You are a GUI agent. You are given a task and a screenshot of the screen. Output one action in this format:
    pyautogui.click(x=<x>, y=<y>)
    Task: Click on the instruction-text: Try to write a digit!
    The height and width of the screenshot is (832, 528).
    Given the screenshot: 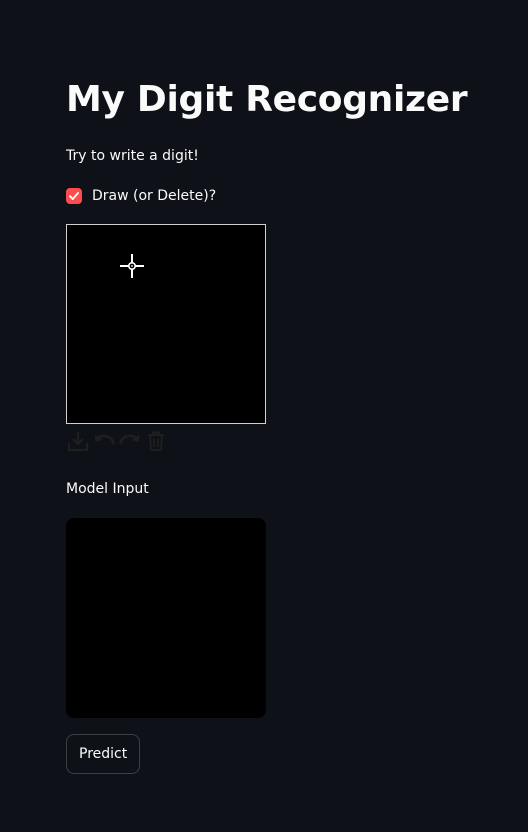 What is the action you would take?
    pyautogui.click(x=132, y=156)
    